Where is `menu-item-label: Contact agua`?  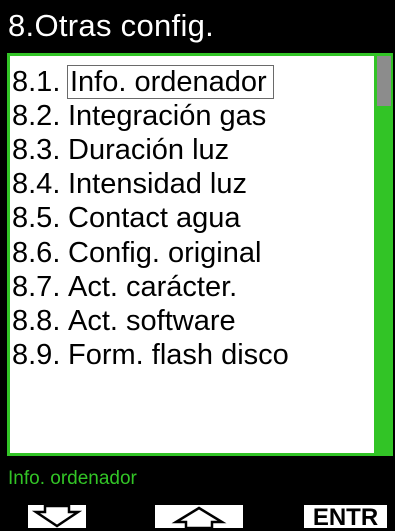 menu-item-label: Contact agua is located at coordinates (154, 218).